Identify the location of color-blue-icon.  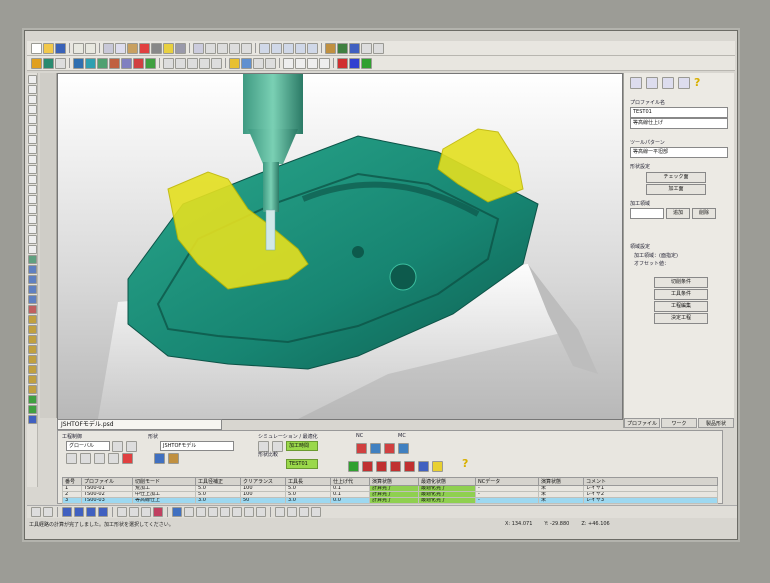
(354, 63).